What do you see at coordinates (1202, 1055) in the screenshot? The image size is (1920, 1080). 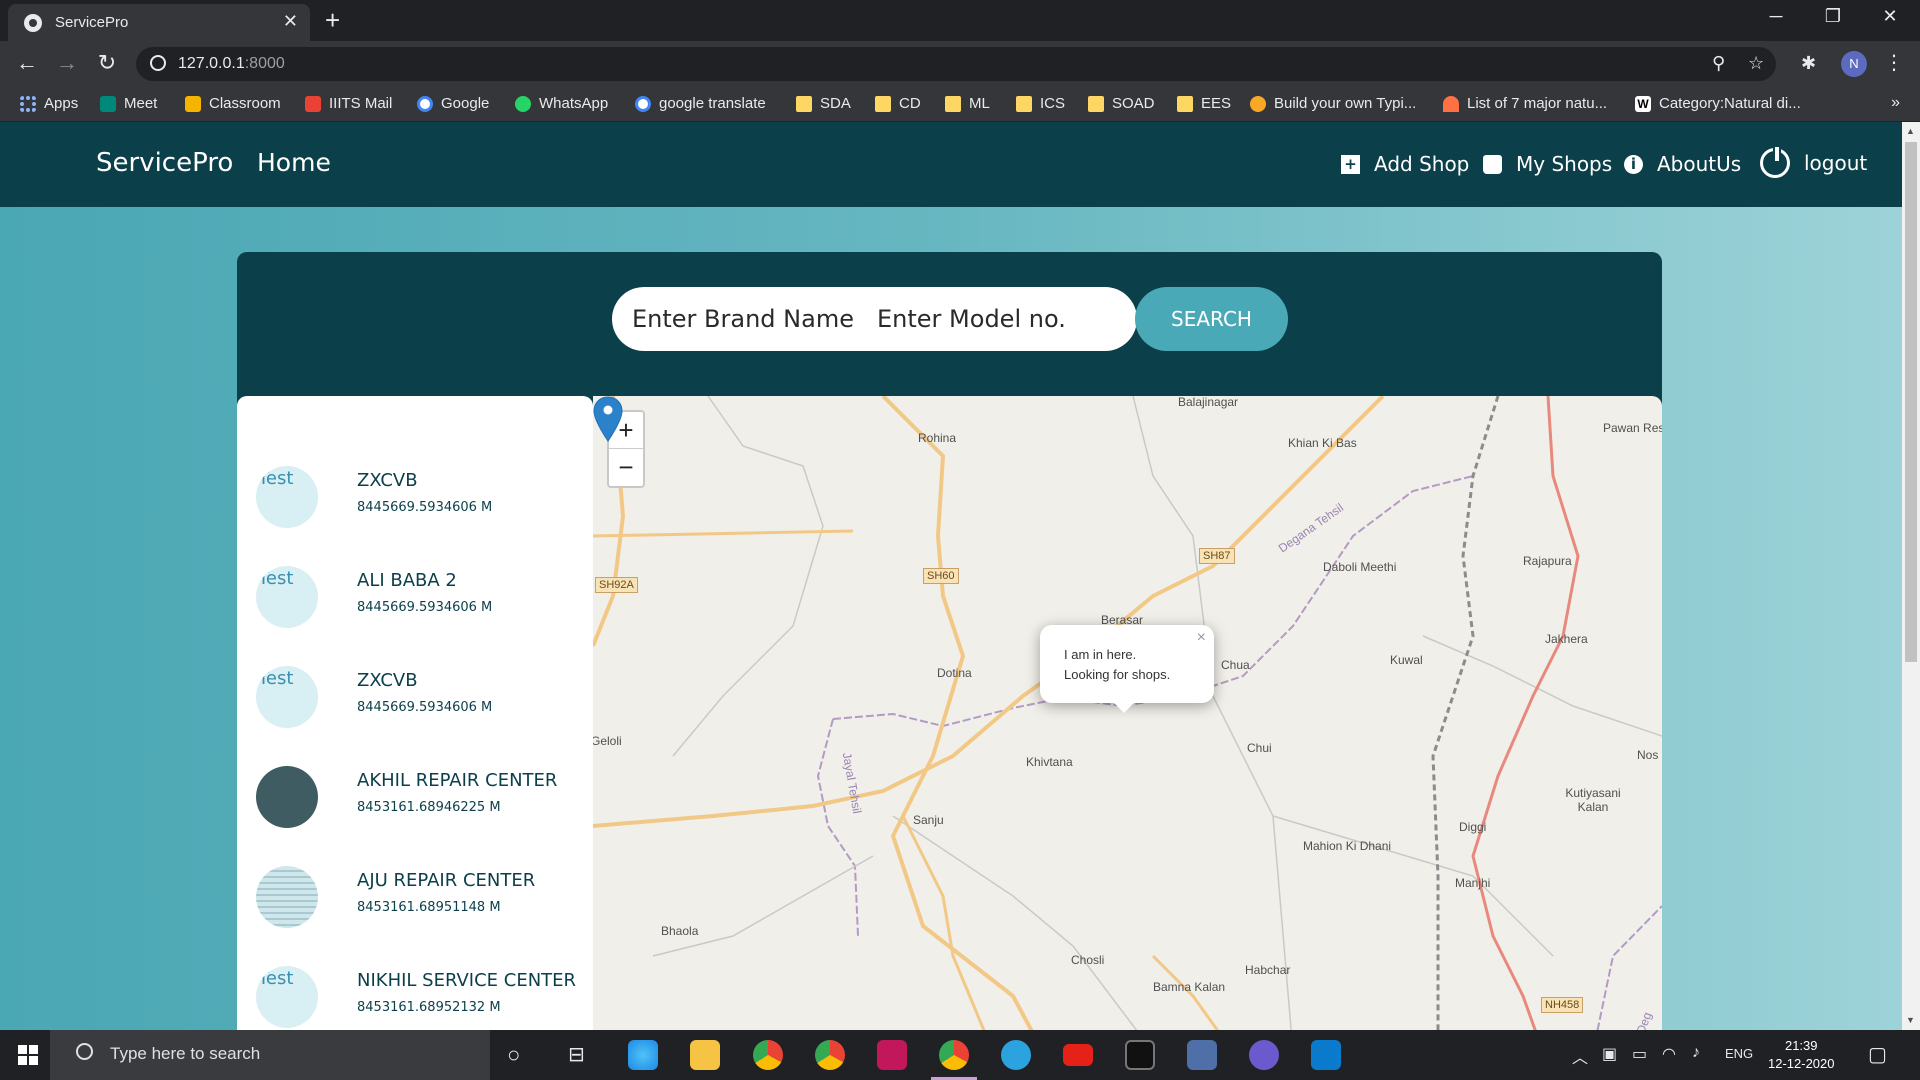 I see `calculator-icon` at bounding box center [1202, 1055].